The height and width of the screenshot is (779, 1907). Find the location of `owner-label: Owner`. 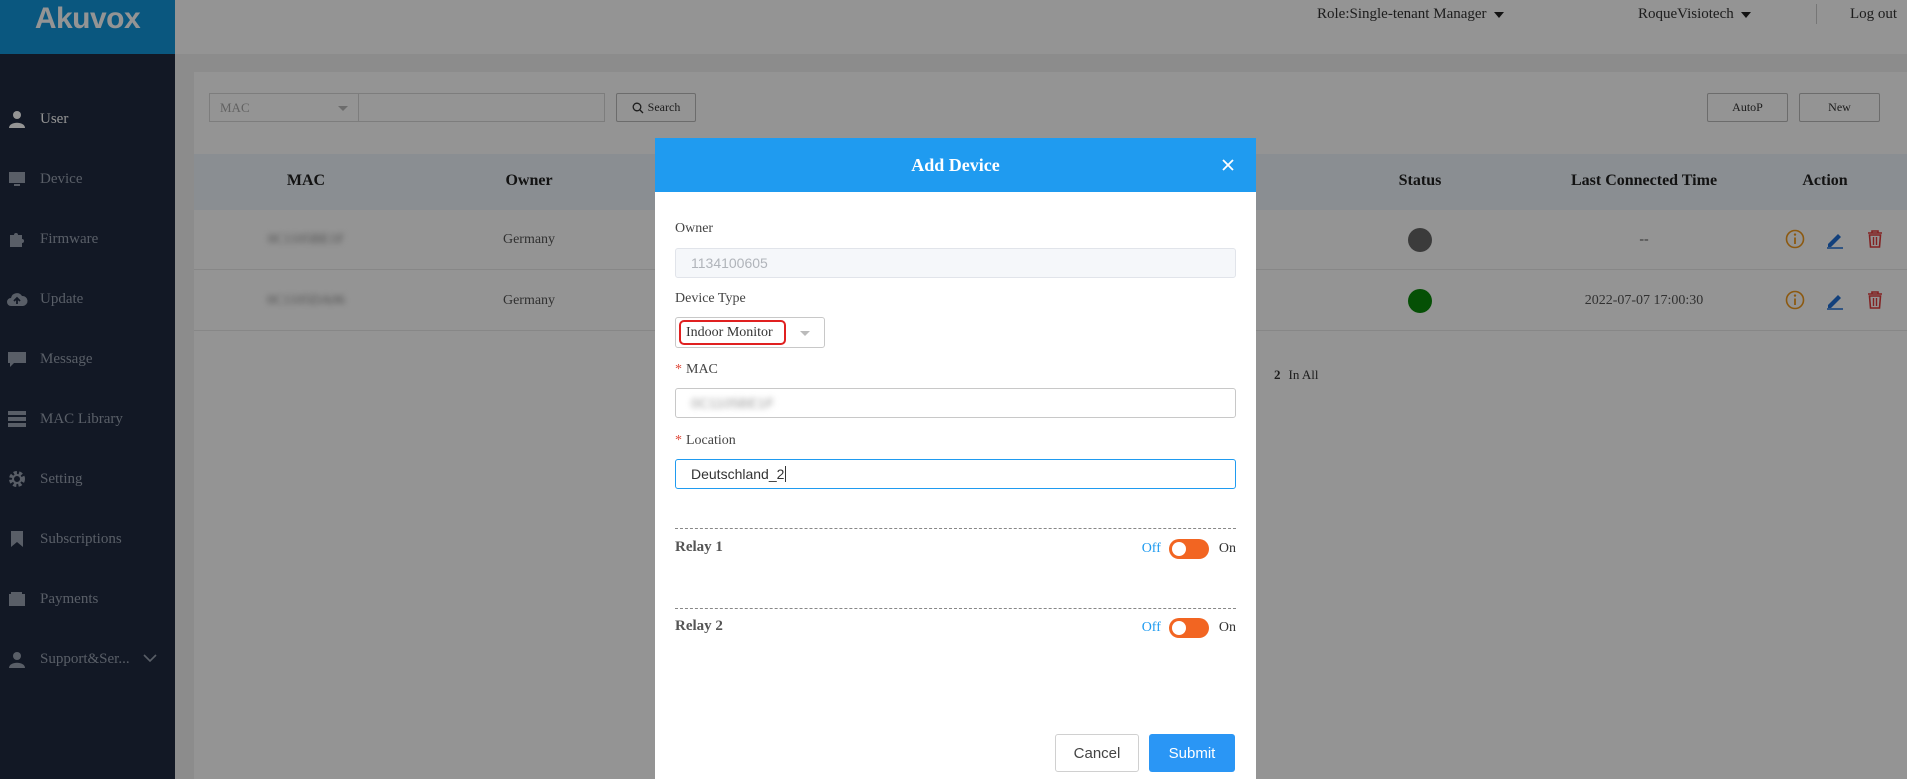

owner-label: Owner is located at coordinates (694, 228).